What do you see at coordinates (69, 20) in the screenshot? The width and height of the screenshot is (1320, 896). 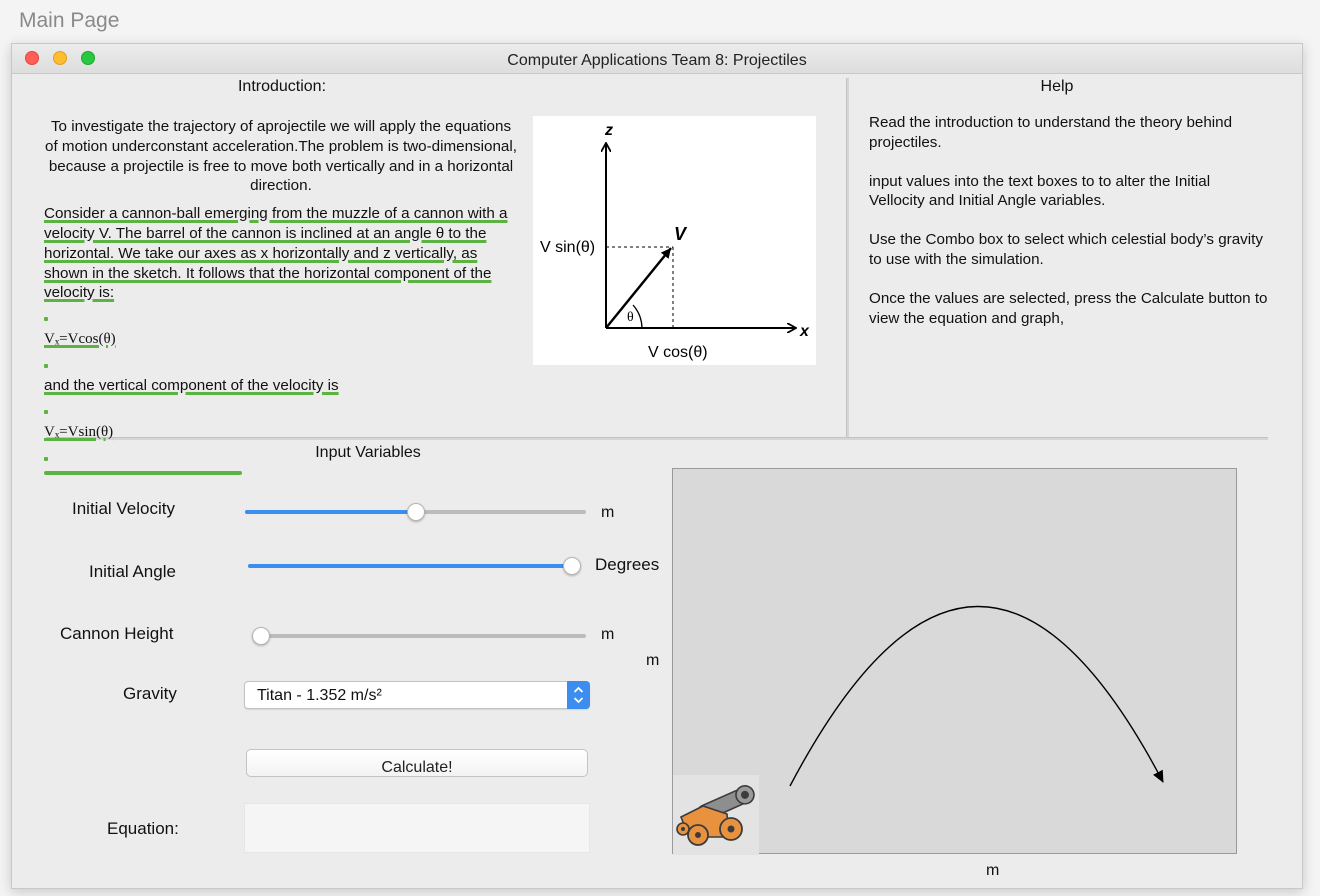 I see `page-title: Main Page` at bounding box center [69, 20].